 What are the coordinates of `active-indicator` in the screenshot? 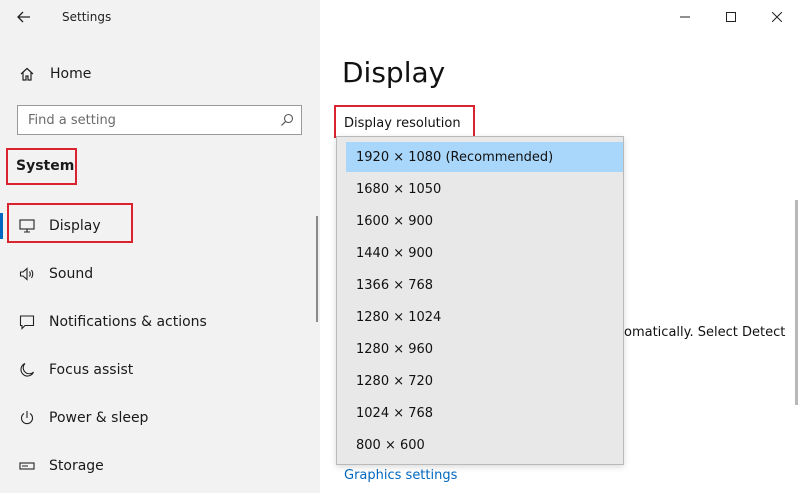 It's located at (1, 226).